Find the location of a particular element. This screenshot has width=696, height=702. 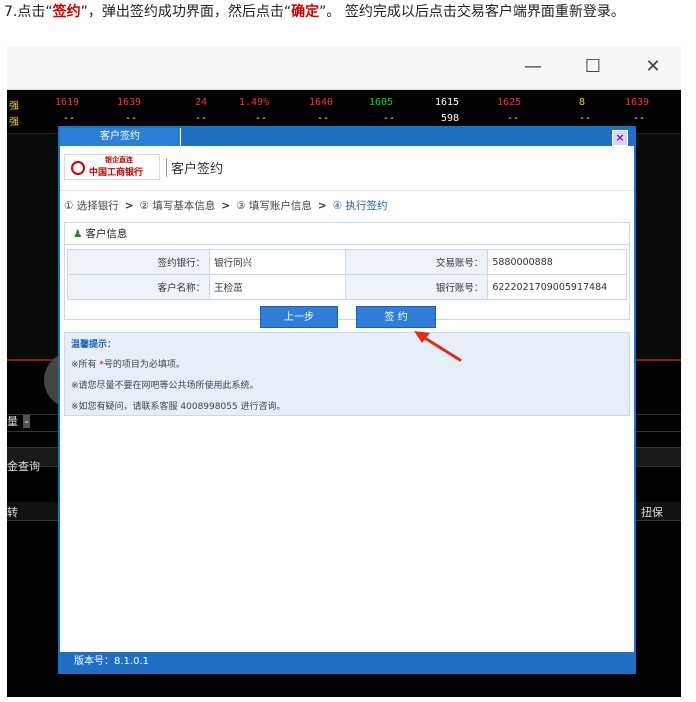

instruction-suffix: ”。 签约完成以后点击交易客户端界面重新登录。 is located at coordinates (472, 12).